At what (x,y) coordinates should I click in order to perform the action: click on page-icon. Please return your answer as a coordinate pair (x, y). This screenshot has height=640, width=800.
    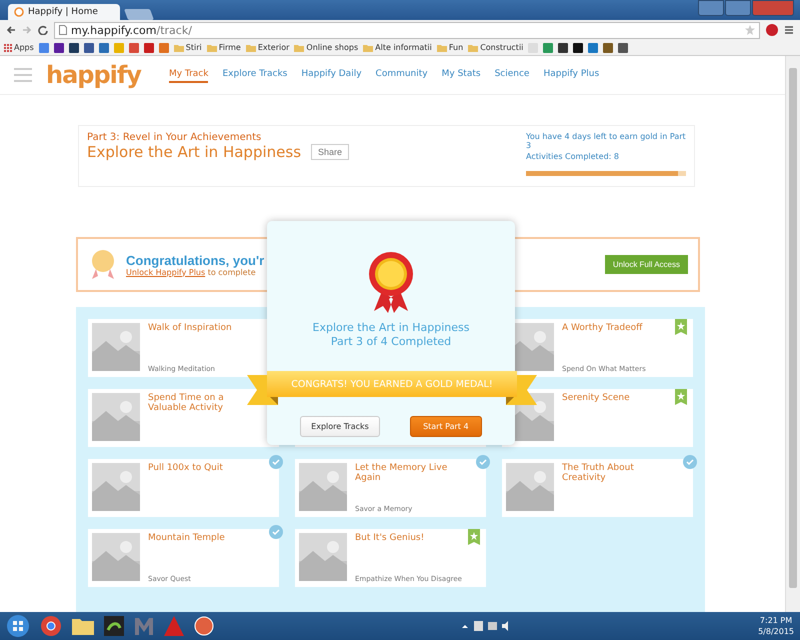
    Looking at the image, I should click on (63, 30).